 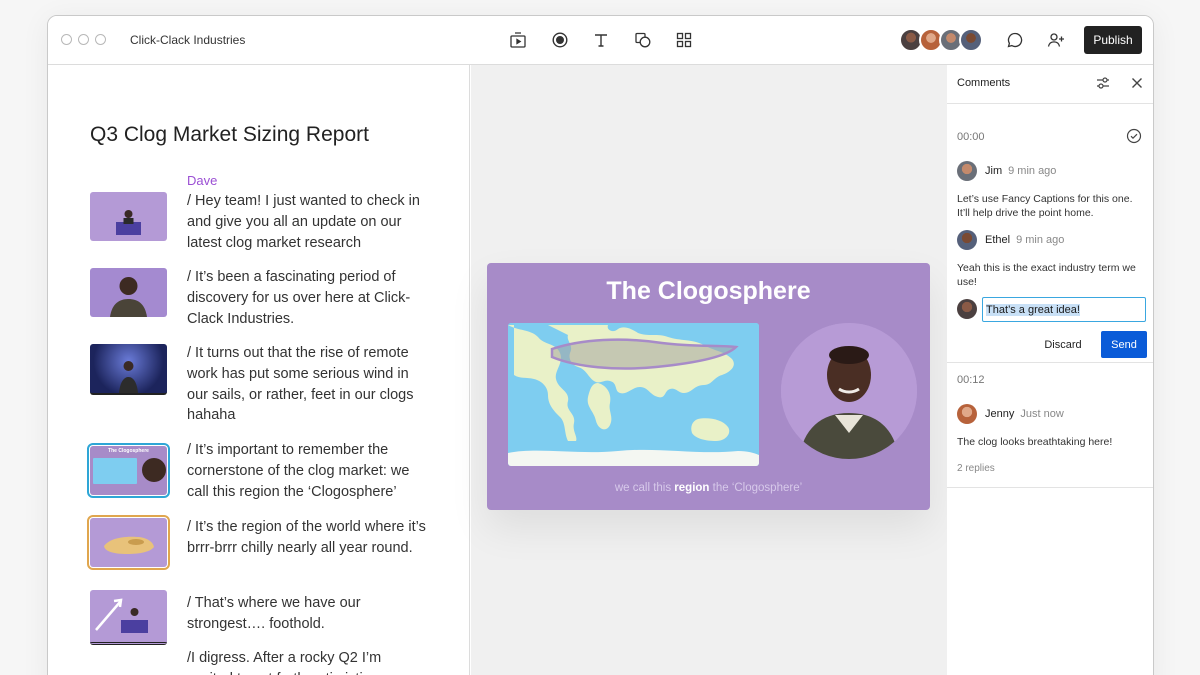 What do you see at coordinates (994, 171) in the screenshot?
I see `author-name: Jim` at bounding box center [994, 171].